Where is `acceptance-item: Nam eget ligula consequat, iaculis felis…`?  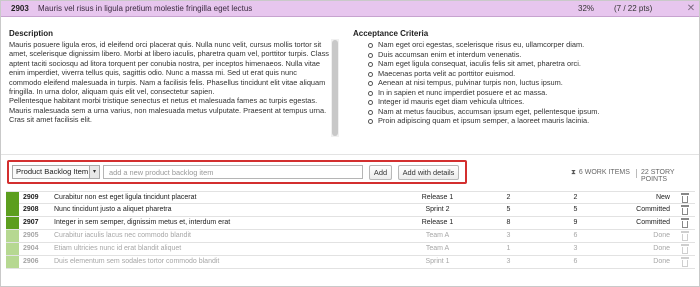 acceptance-item: Nam eget ligula consequat, iaculis felis… is located at coordinates (528, 64).